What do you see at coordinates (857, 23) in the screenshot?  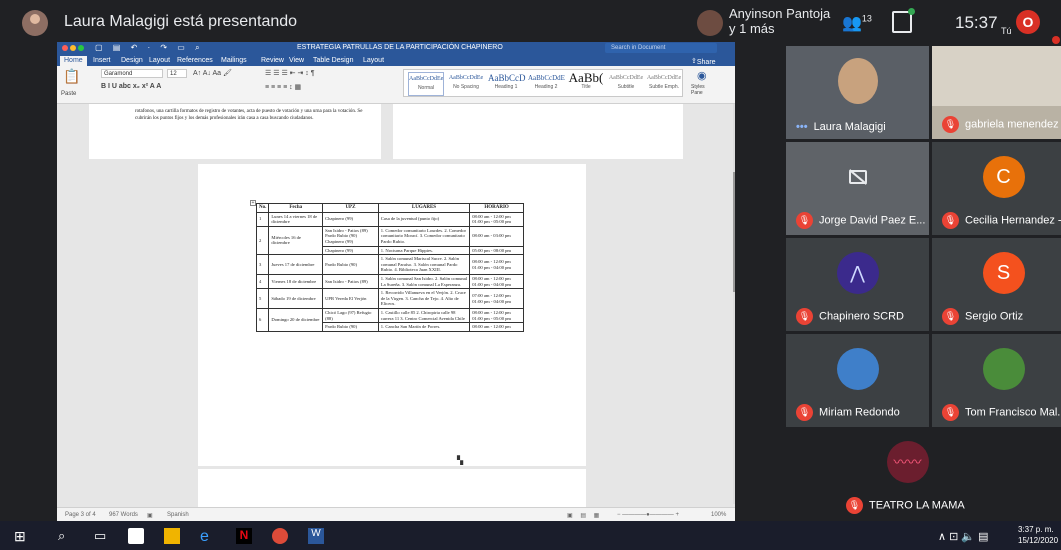 I see `people-button: 👥13` at bounding box center [857, 23].